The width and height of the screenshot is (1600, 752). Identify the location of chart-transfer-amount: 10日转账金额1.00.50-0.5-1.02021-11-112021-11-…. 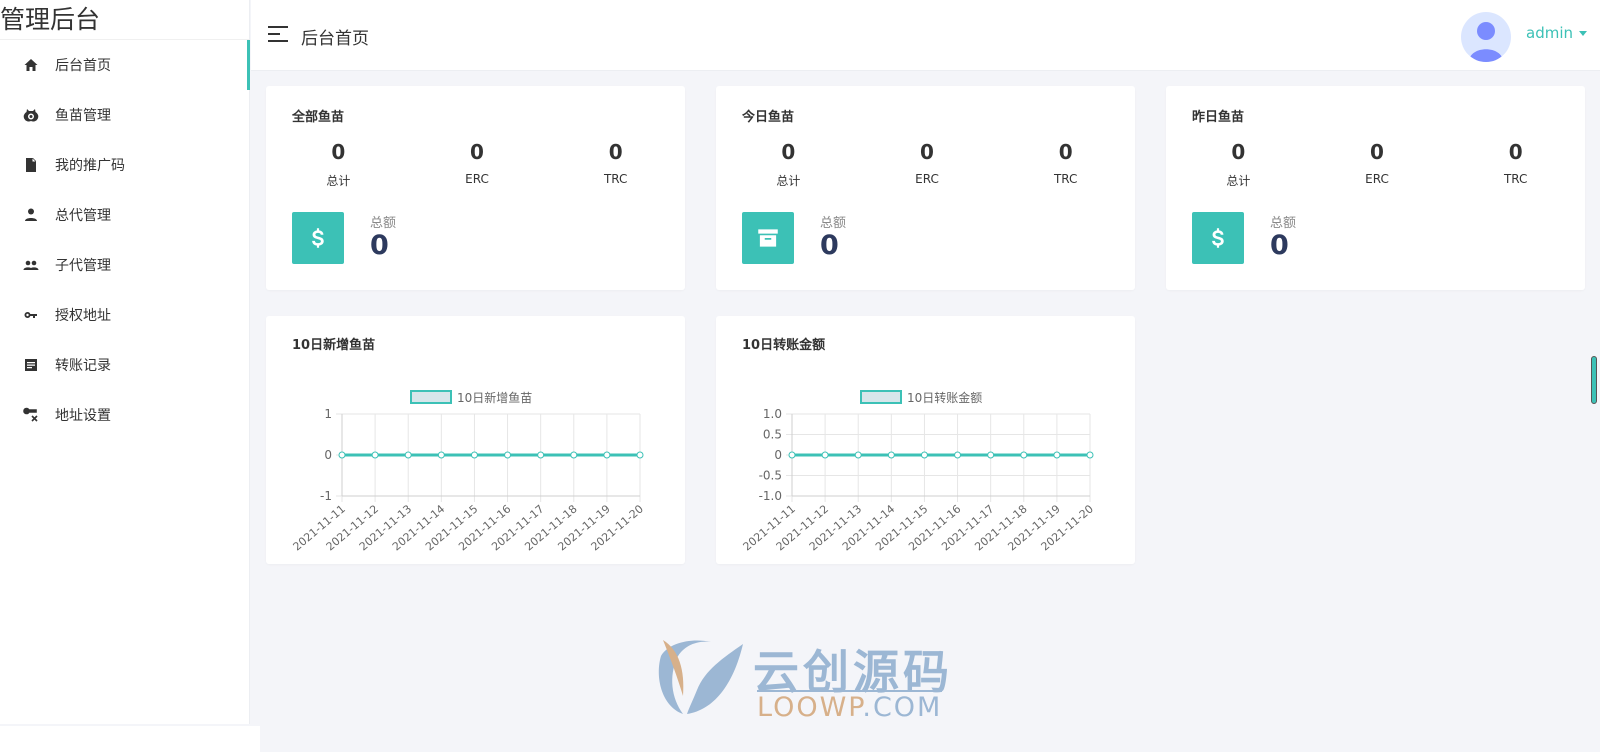
(918, 471).